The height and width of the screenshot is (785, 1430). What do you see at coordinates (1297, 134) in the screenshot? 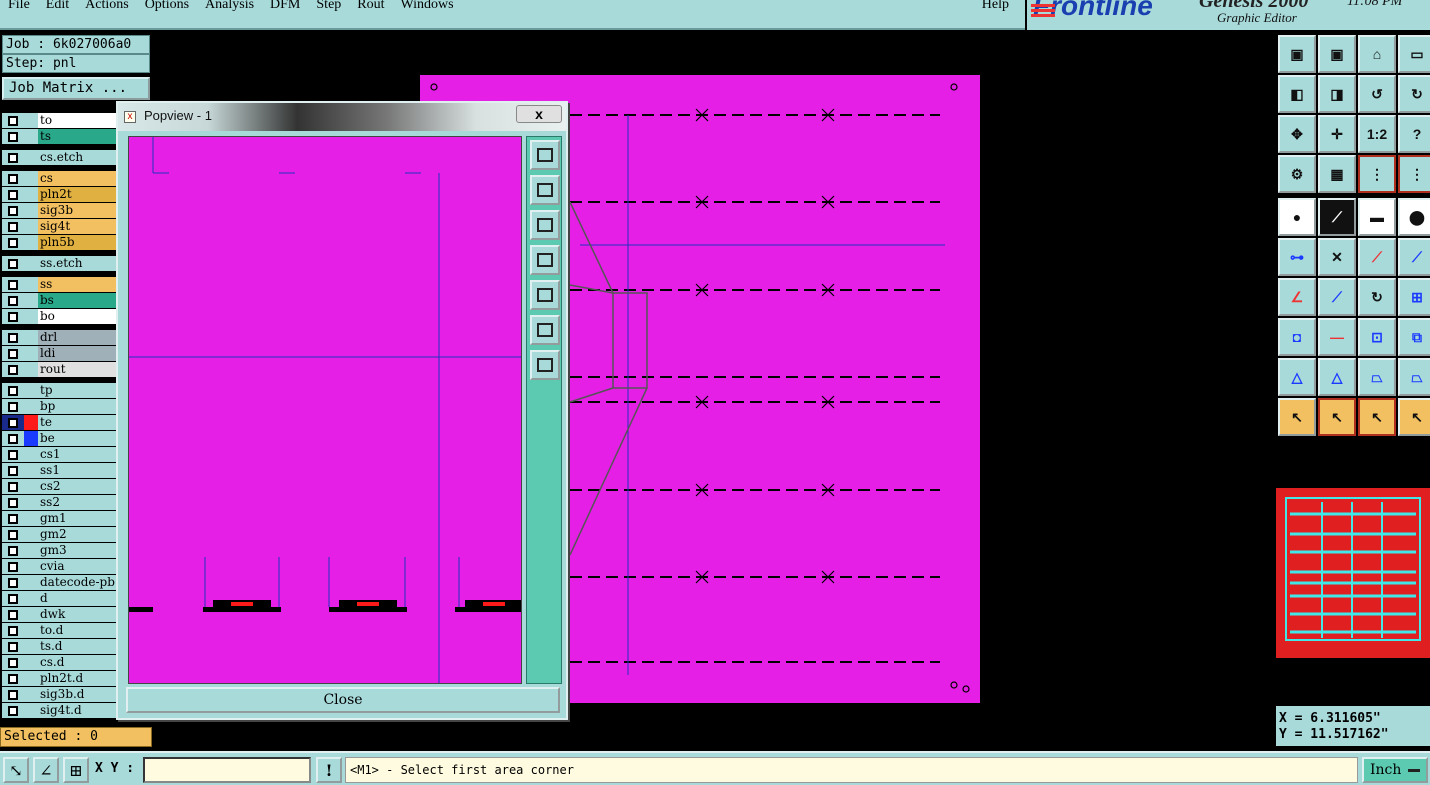
I see `zoom-fit-icon: ✥` at bounding box center [1297, 134].